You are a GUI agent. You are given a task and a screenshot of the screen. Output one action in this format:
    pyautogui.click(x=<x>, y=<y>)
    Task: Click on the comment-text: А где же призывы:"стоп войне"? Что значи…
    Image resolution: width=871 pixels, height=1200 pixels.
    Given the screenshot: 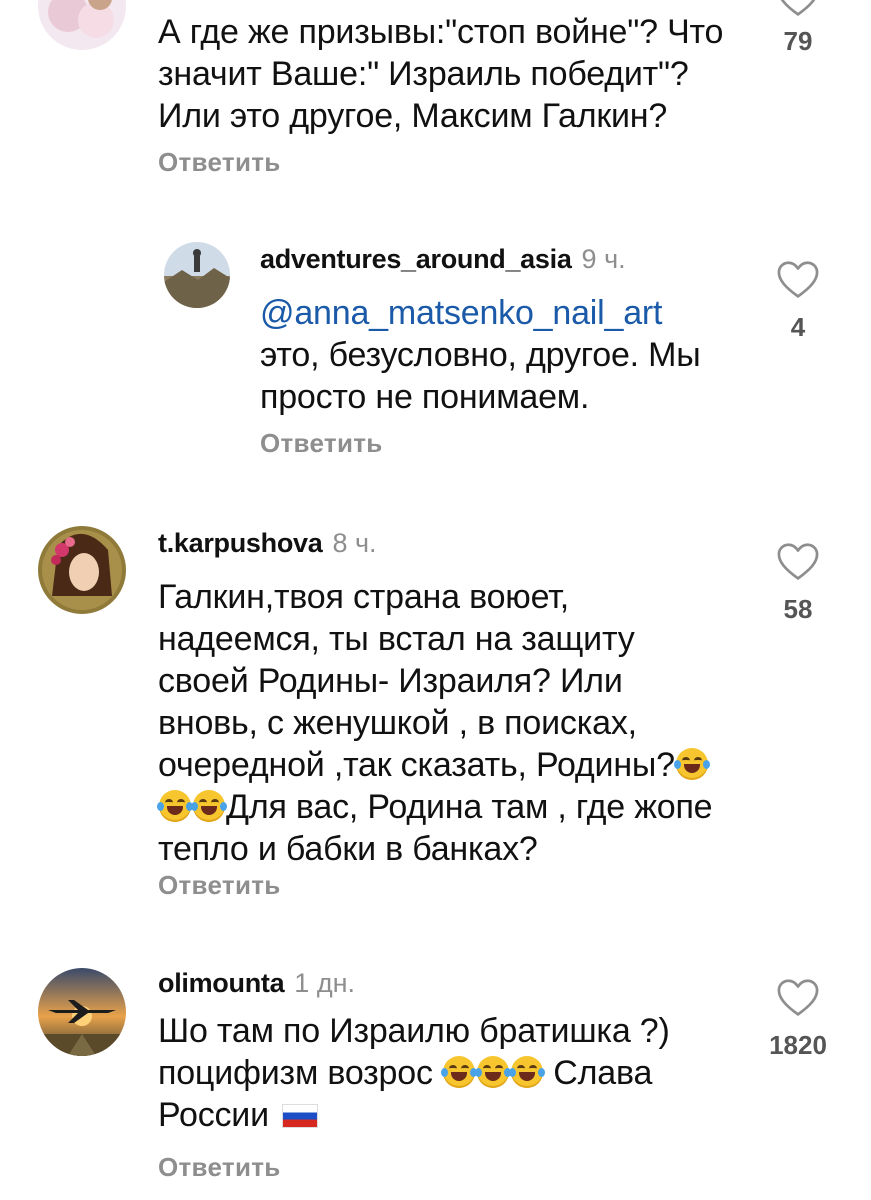 What is the action you would take?
    pyautogui.click(x=441, y=74)
    